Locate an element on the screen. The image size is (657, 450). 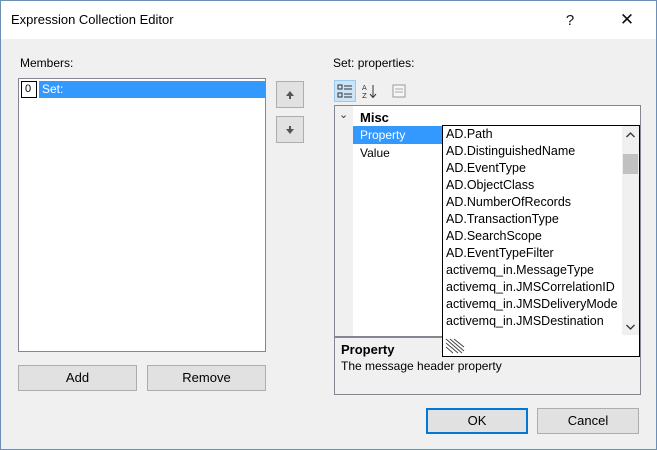
dropdown-option: AD.NumberOfRecords is located at coordinates (532, 202).